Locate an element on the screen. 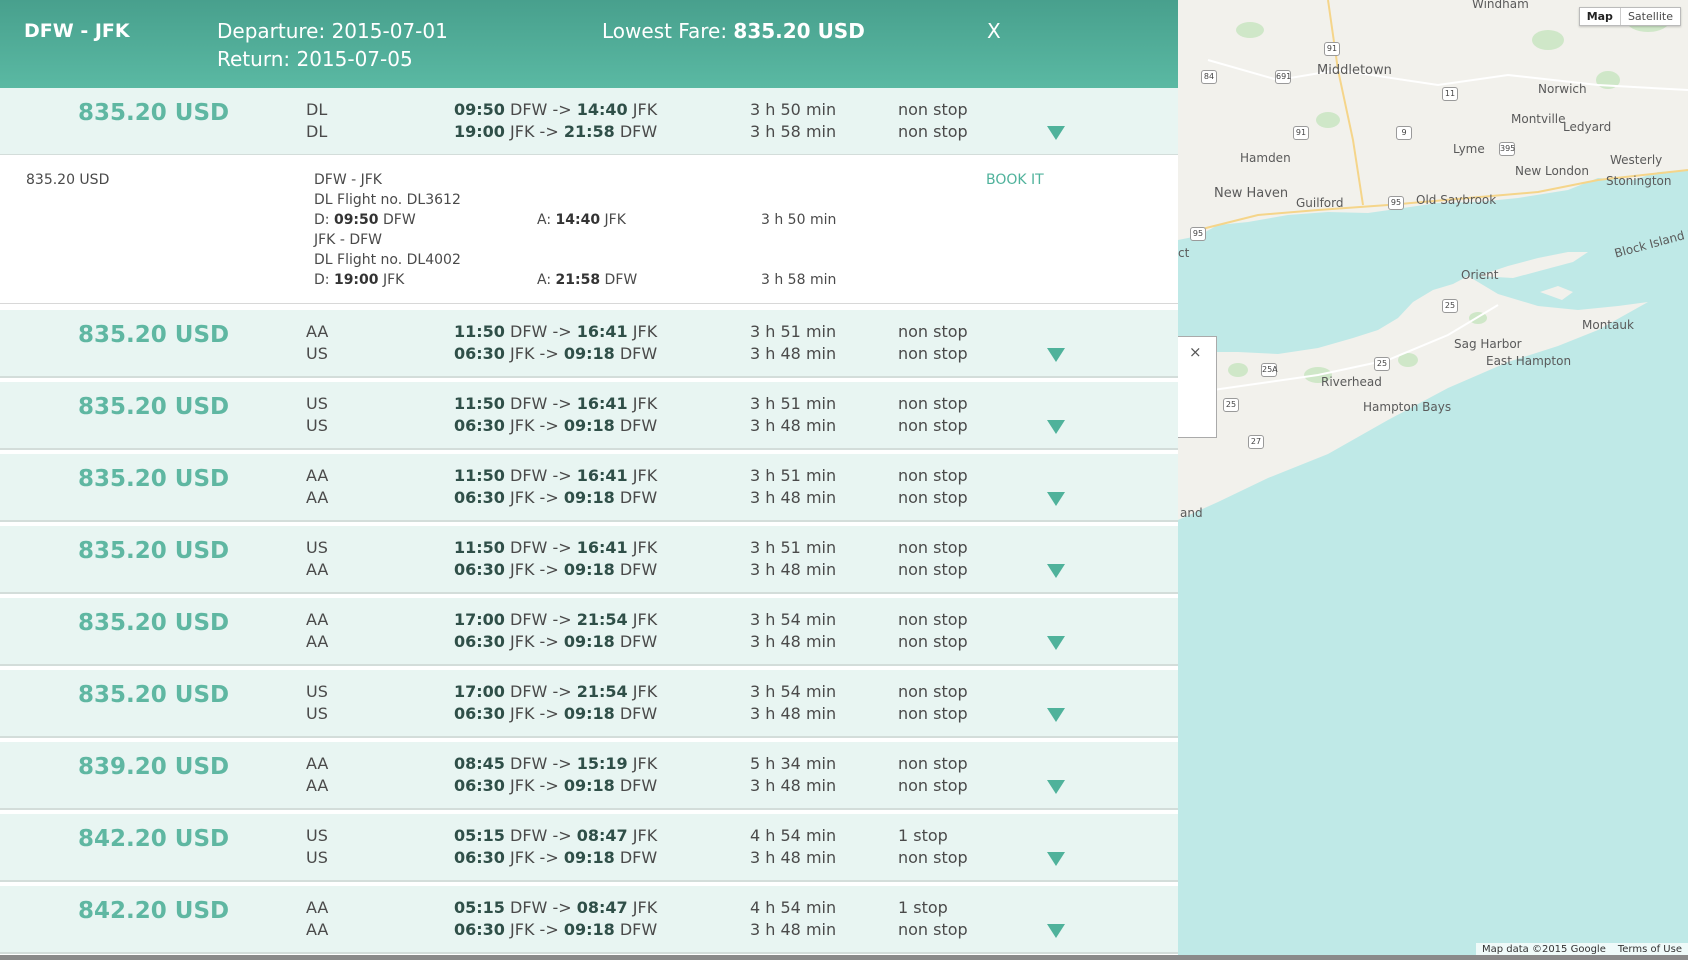 The height and width of the screenshot is (960, 1688). outbound-times: 05:15 DFW -> 08:47 JFK is located at coordinates (556, 907).